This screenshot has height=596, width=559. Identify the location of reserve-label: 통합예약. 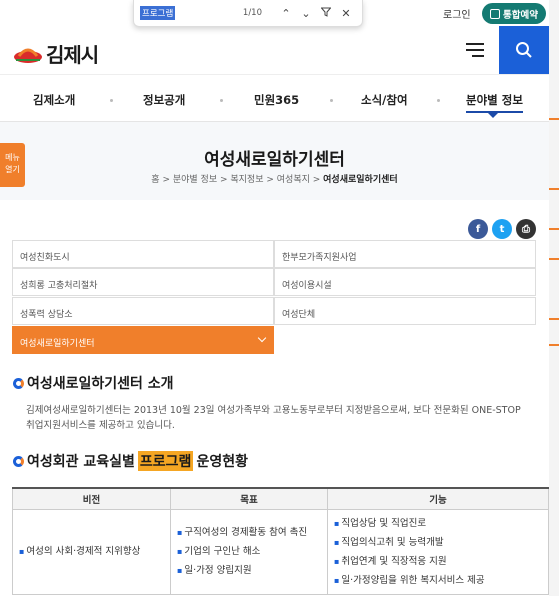
(520, 15).